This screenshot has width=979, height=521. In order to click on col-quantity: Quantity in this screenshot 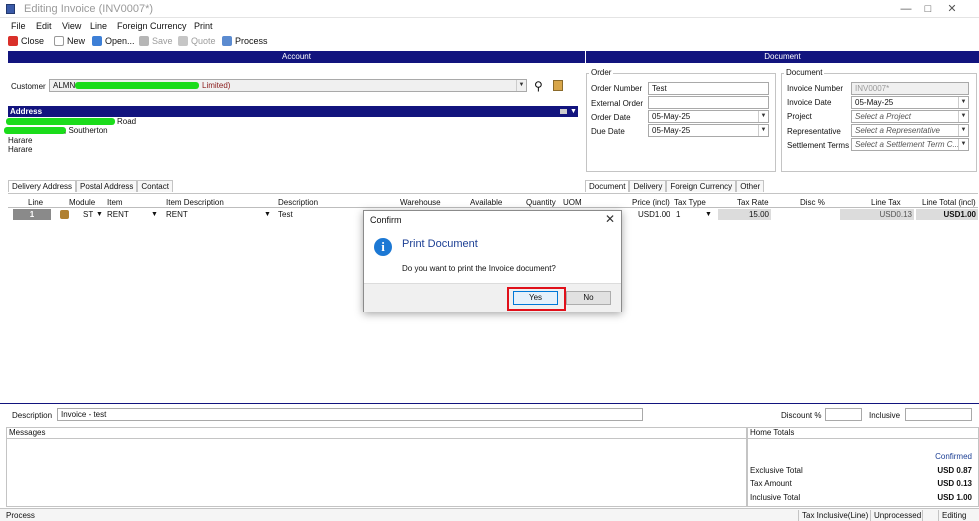, I will do `click(541, 202)`.